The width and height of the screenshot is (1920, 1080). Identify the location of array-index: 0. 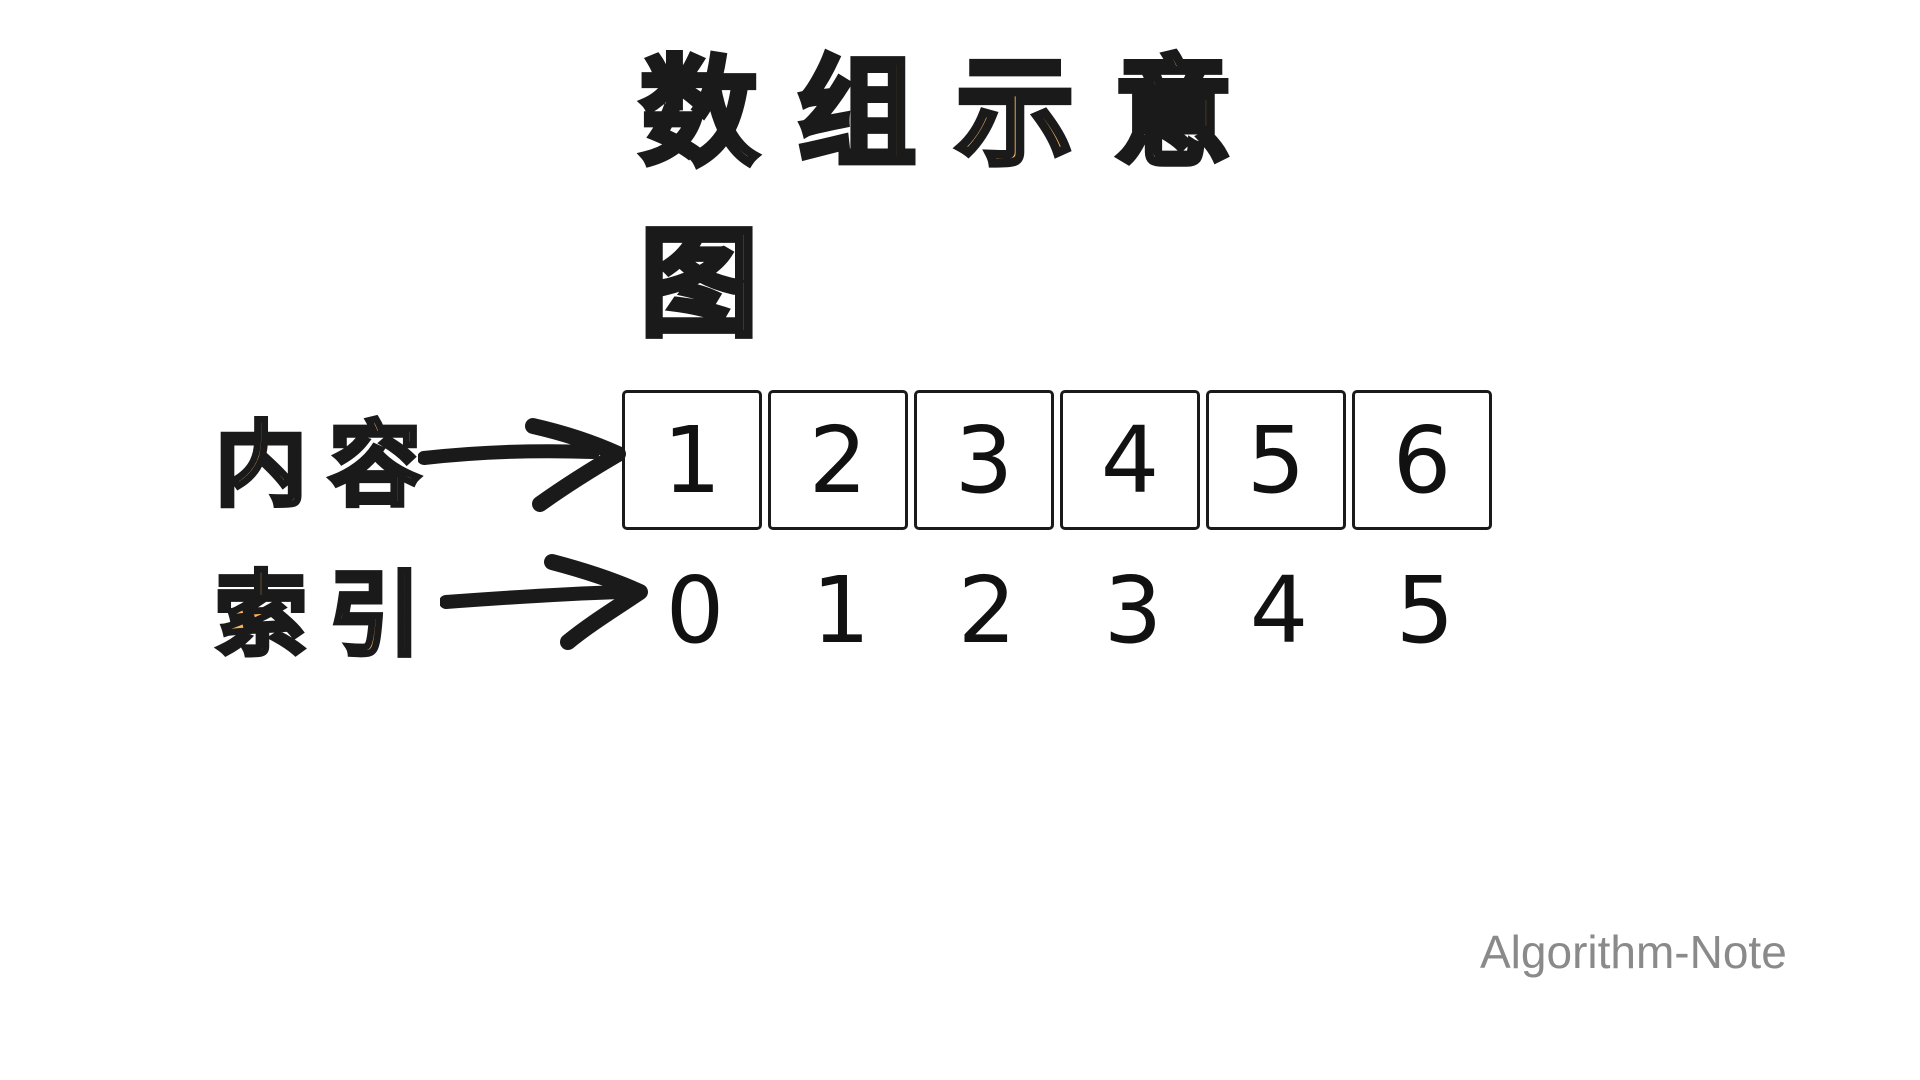
(695, 610).